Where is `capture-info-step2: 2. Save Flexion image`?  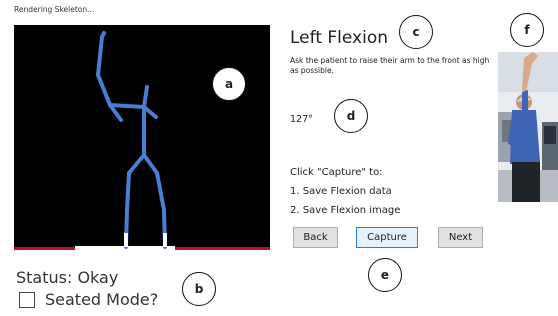 capture-info-step2: 2. Save Flexion image is located at coordinates (345, 210).